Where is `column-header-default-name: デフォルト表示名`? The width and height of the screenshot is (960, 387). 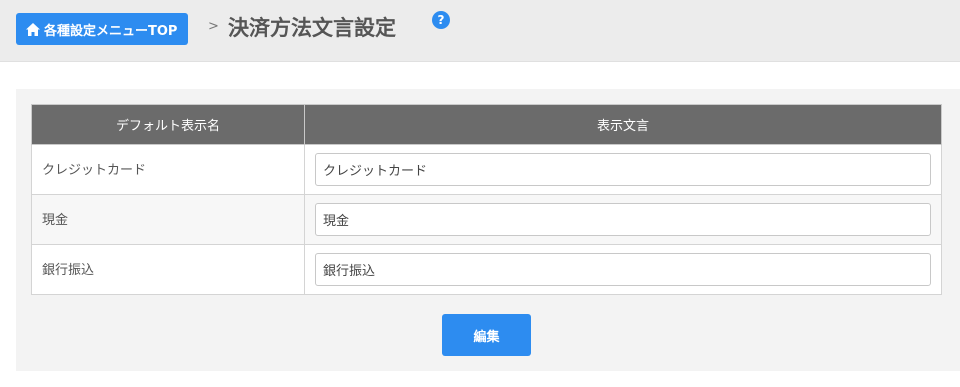
column-header-default-name: デフォルト表示名 is located at coordinates (168, 124).